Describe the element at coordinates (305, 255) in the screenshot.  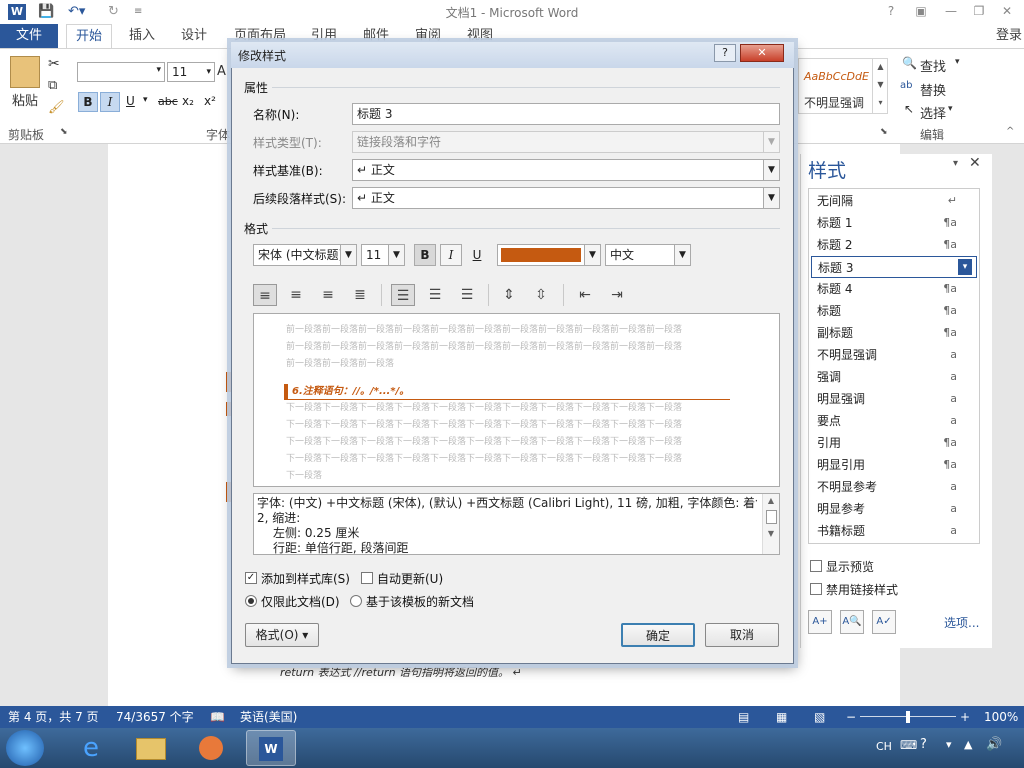
I see `font-select: 宋体 (中文标题) ▼` at that location.